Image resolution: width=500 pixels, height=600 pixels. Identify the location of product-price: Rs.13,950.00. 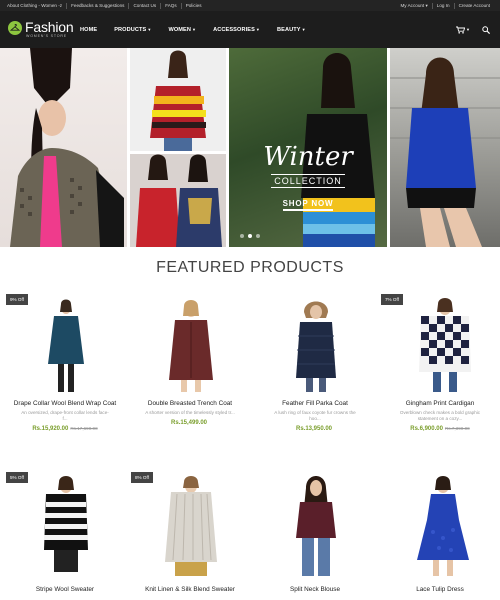
(315, 429).